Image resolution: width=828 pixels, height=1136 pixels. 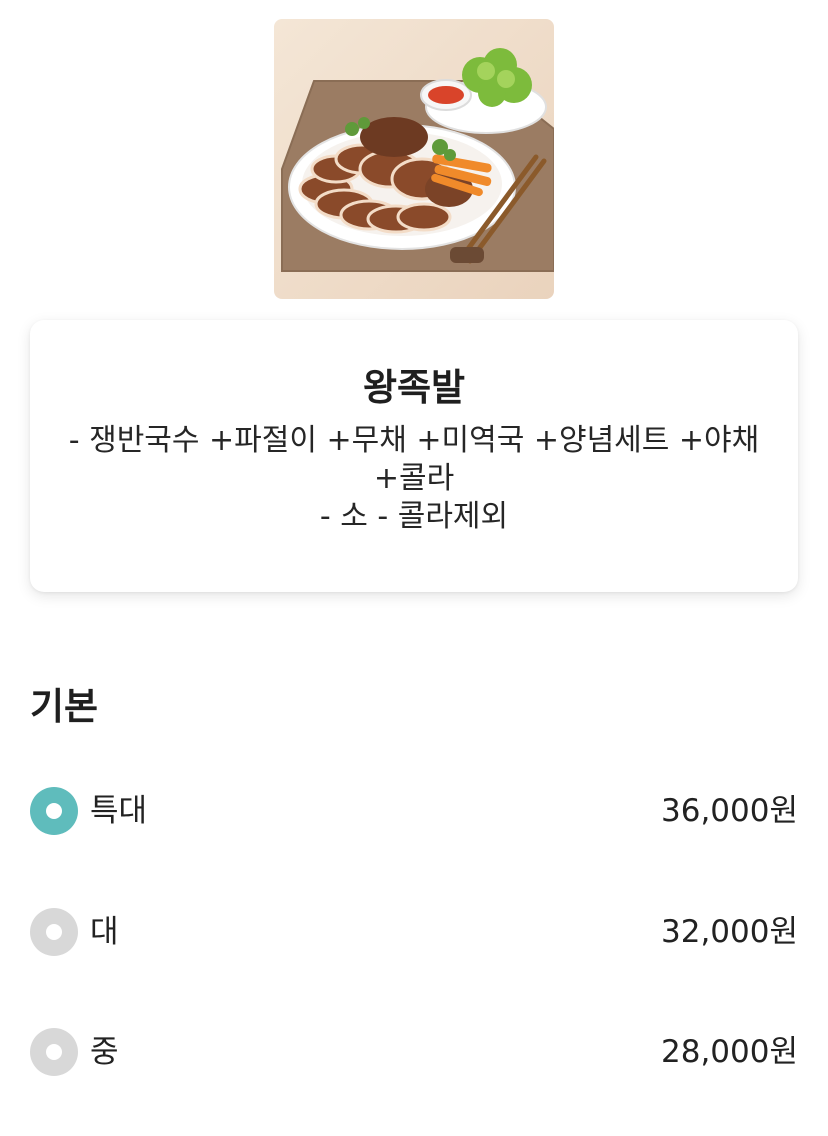 I want to click on option-price: 32,000원, so click(x=729, y=932).